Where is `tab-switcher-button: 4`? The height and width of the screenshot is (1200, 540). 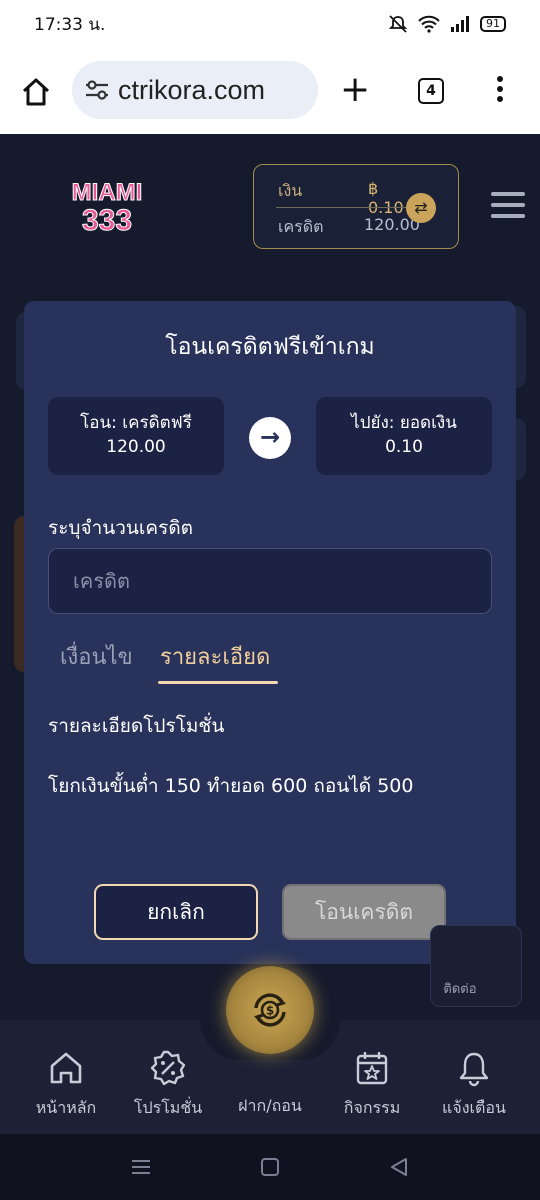
tab-switcher-button: 4 is located at coordinates (431, 91).